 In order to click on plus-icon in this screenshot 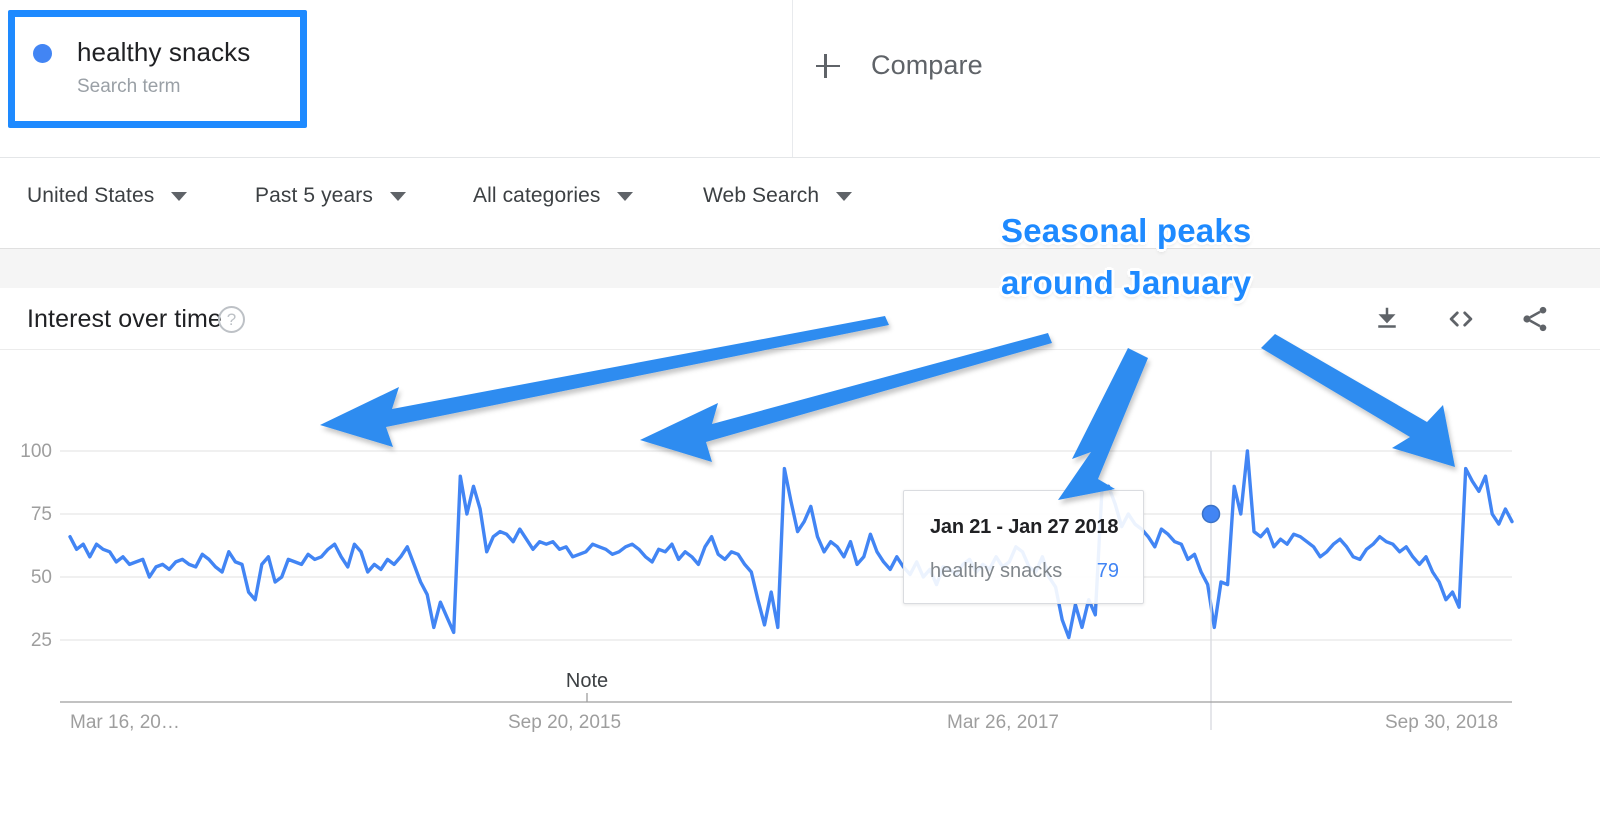, I will do `click(828, 66)`.